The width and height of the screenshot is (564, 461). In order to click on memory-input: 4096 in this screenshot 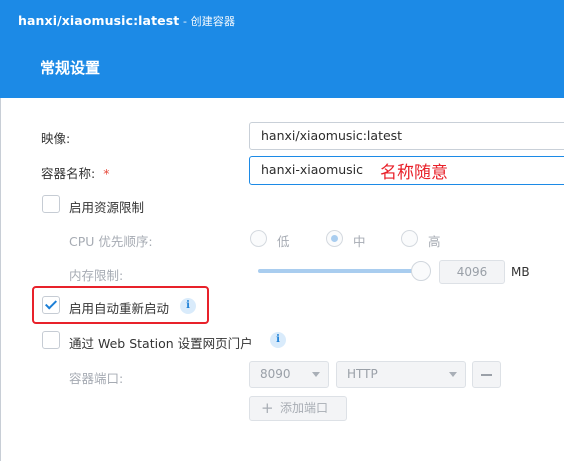, I will do `click(472, 272)`.